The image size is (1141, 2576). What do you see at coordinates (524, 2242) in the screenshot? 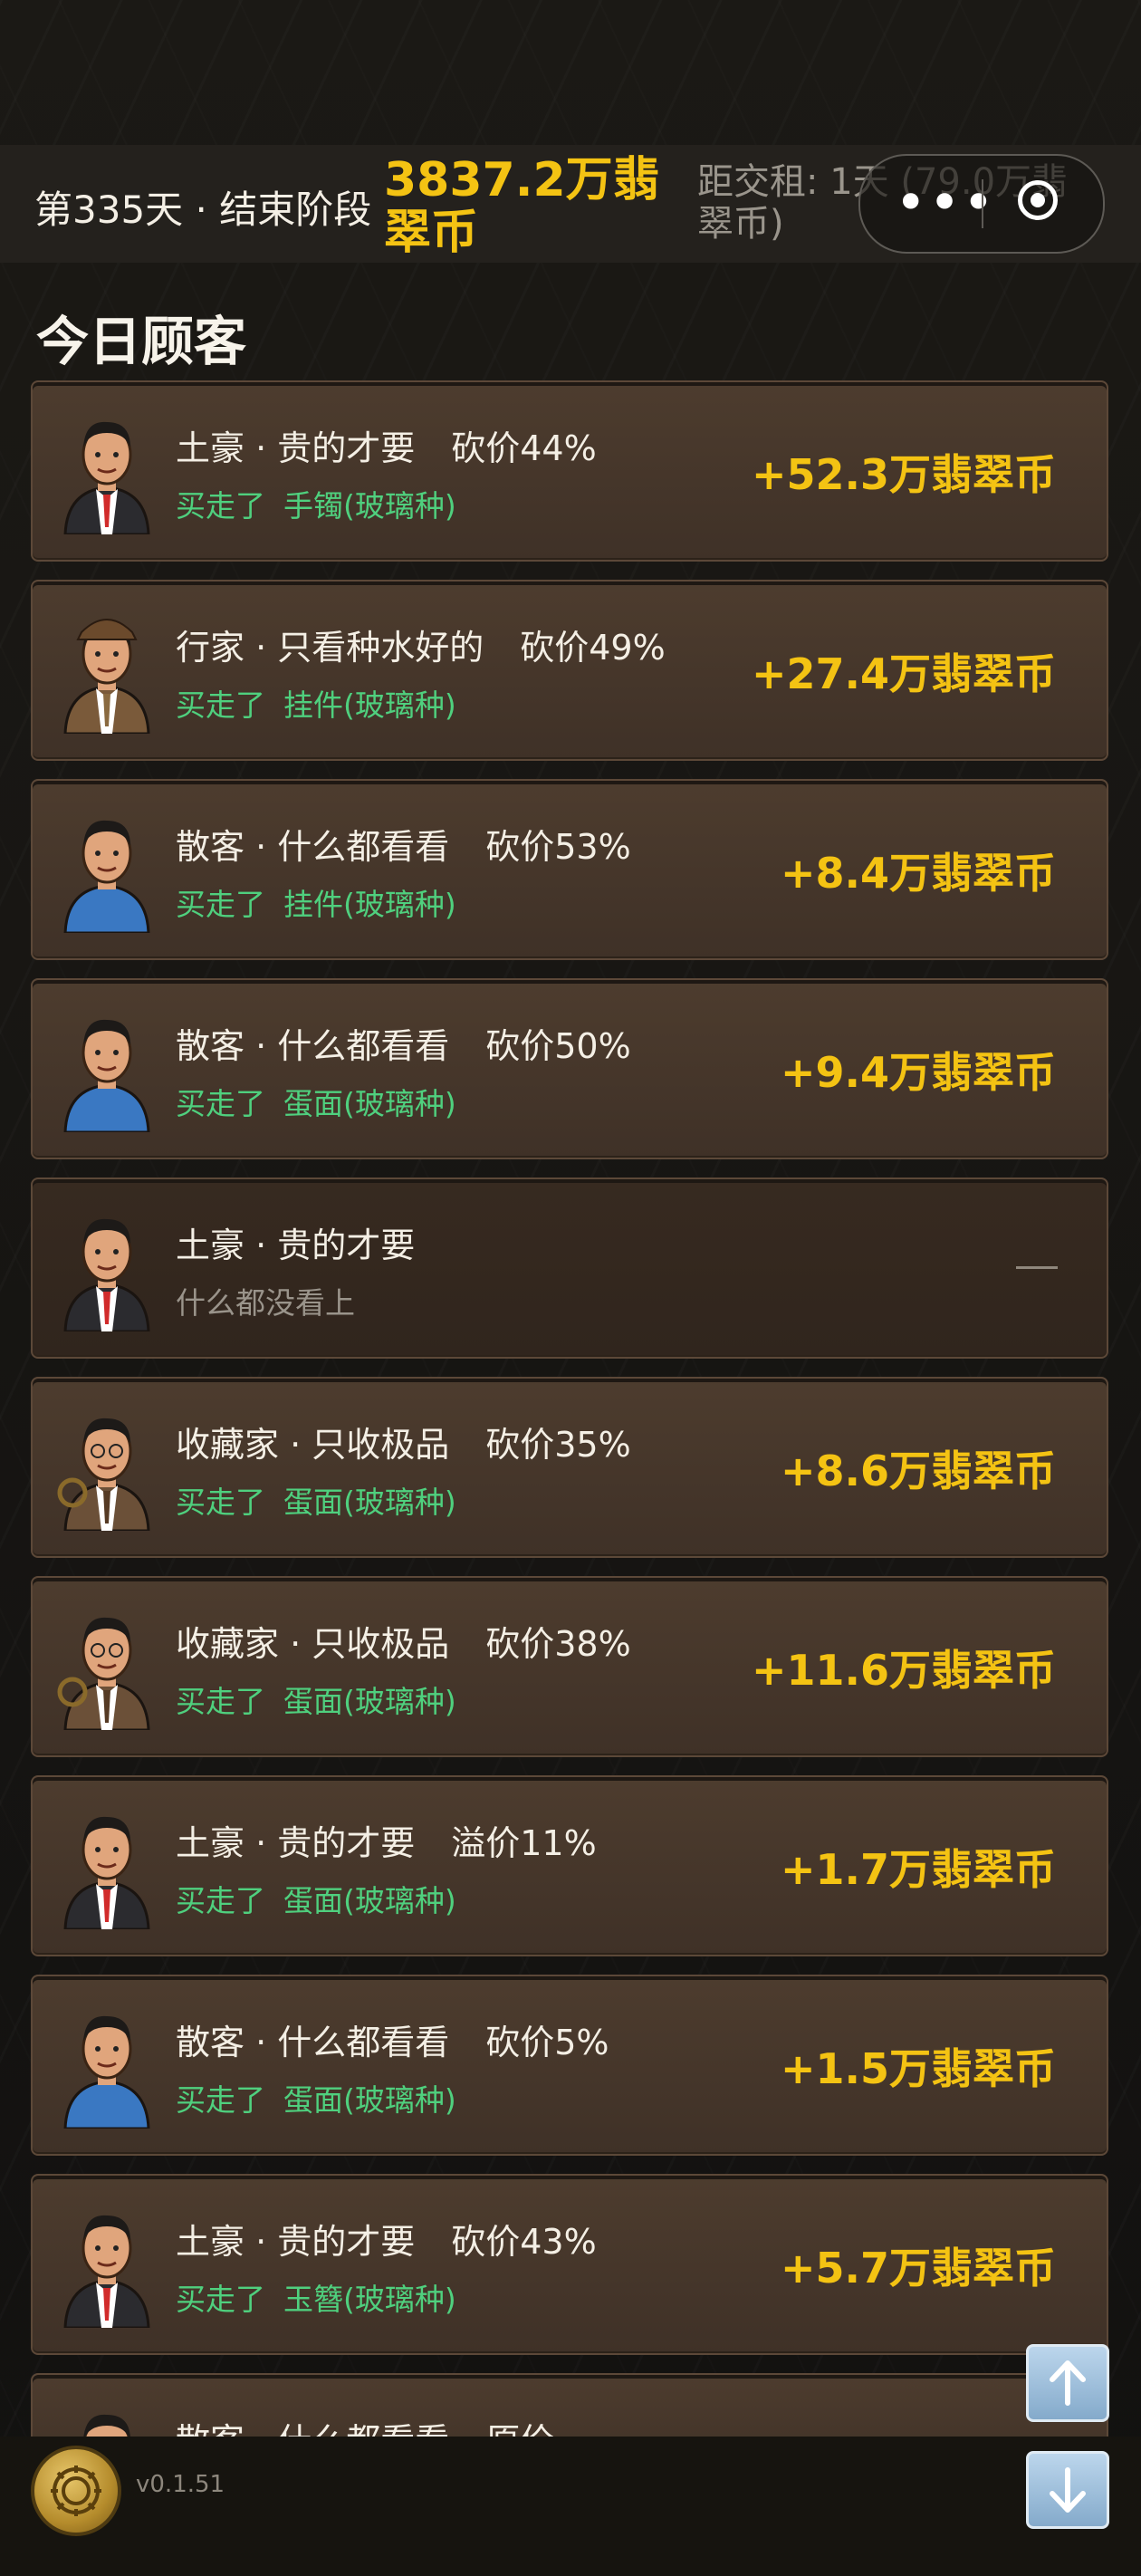
I see `bargain-label: 砍价43%` at bounding box center [524, 2242].